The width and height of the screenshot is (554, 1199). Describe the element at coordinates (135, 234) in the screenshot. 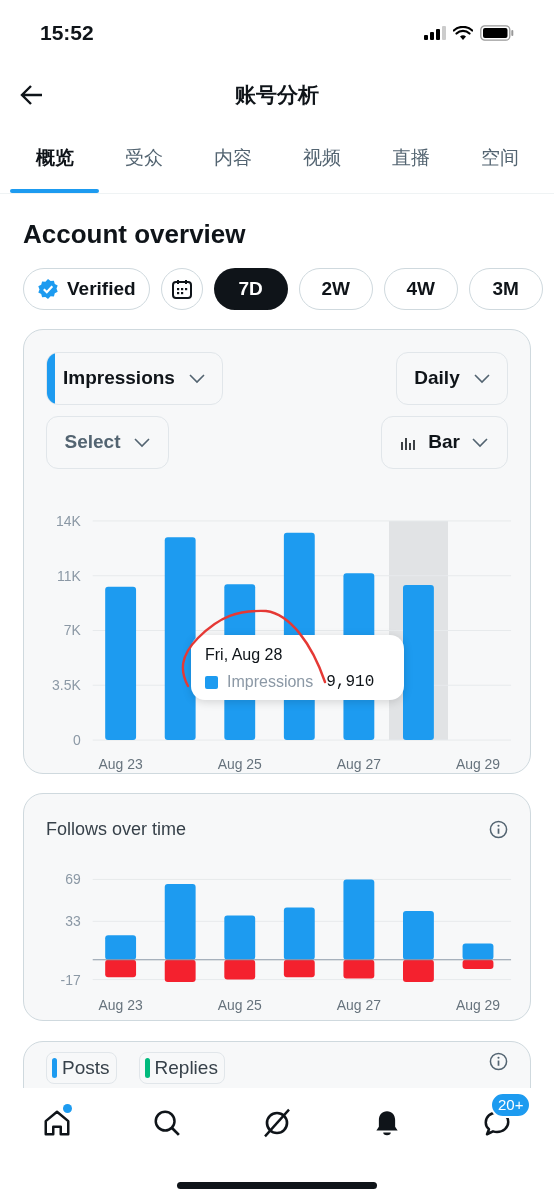

I see `section-title: Account overview` at that location.